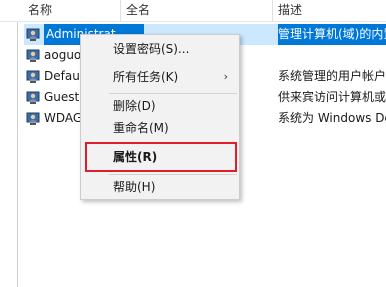 This screenshot has width=386, height=287. Describe the element at coordinates (160, 187) in the screenshot. I see `menu-item-help: 帮助(H)` at that location.